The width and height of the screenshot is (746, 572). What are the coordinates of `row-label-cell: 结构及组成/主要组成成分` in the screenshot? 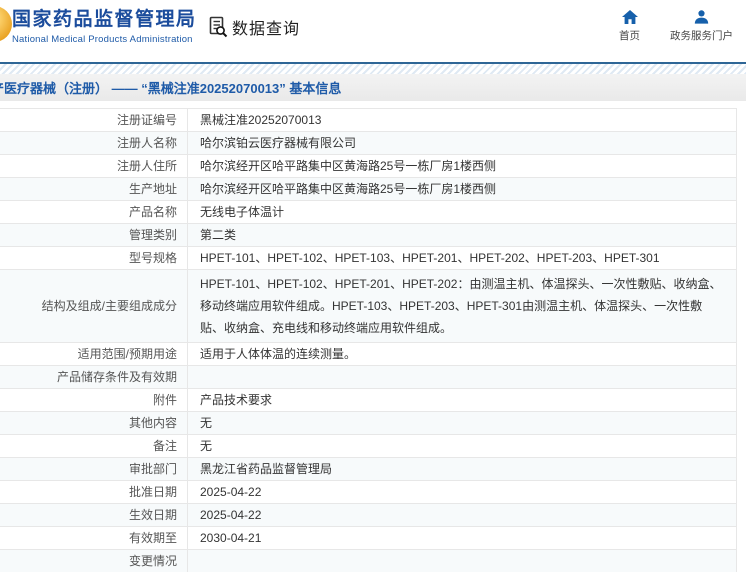 It's located at (94, 306).